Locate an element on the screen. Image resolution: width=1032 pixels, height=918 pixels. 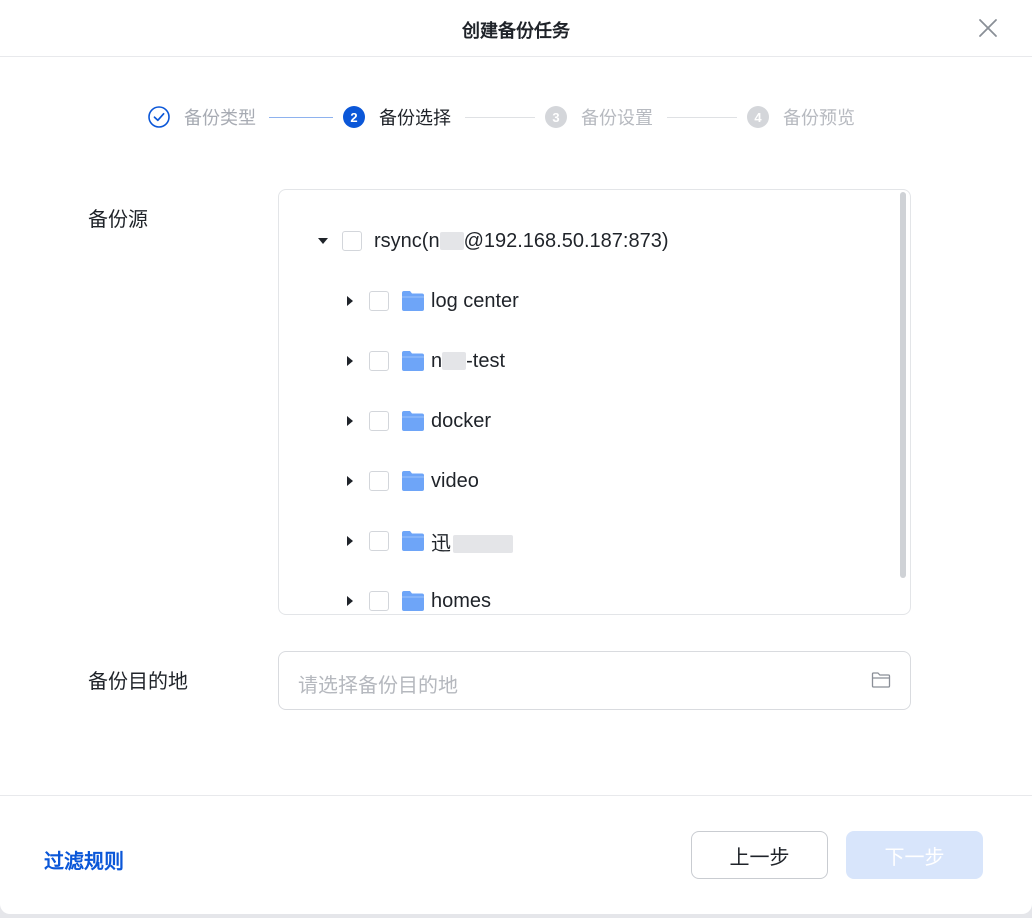
tree-item: docker is located at coordinates (417, 421).